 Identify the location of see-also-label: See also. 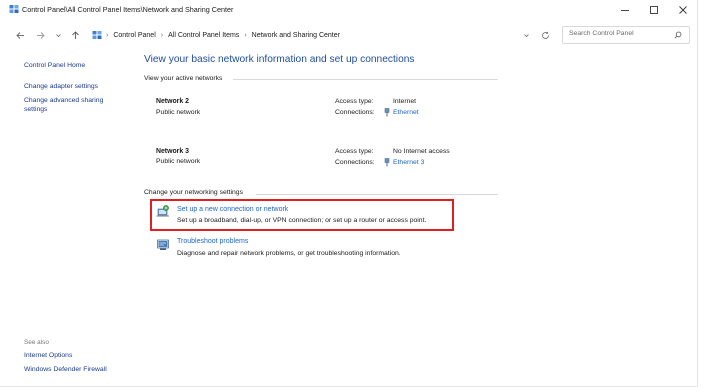
(36, 342).